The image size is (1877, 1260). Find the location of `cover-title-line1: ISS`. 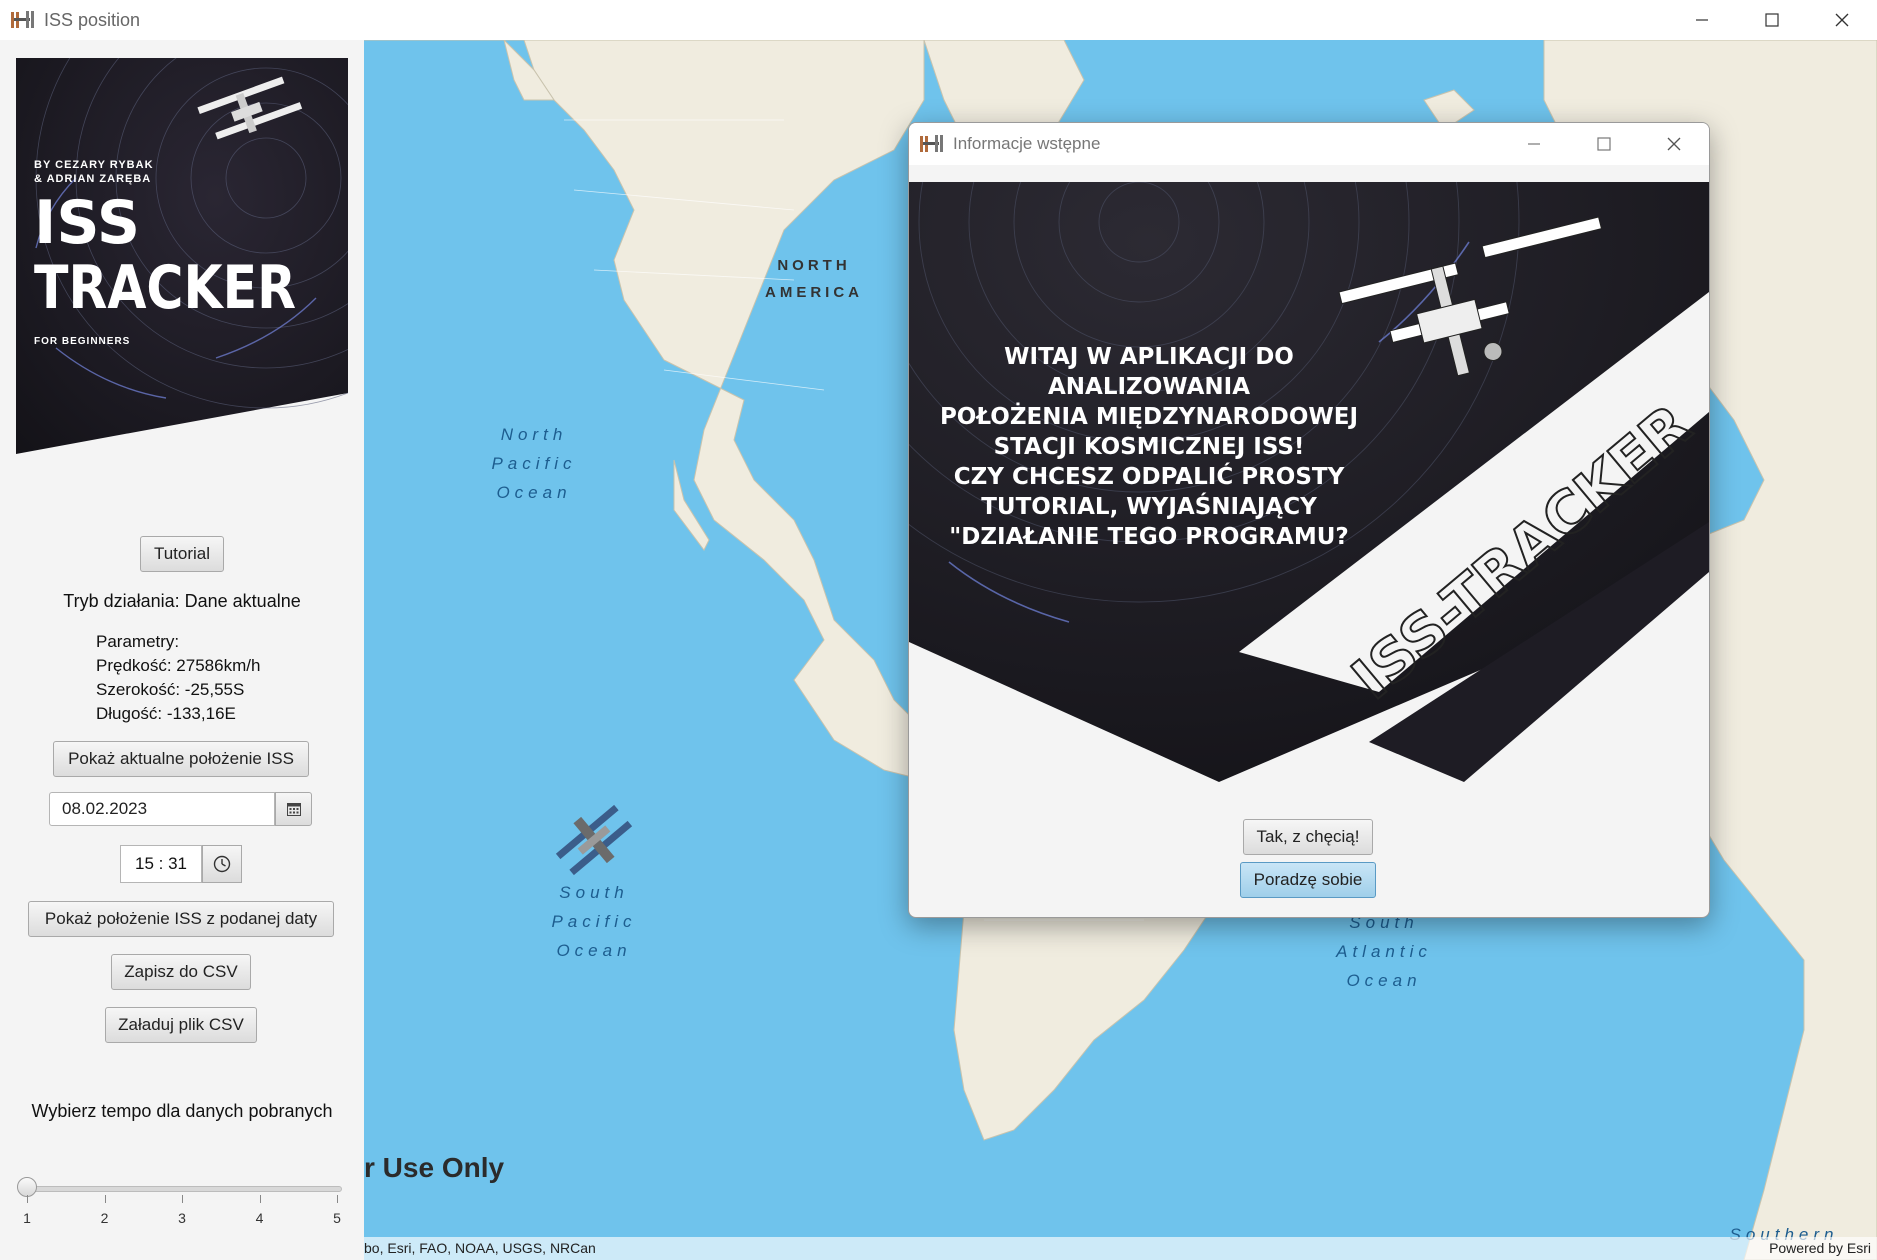

cover-title-line1: ISS is located at coordinates (87, 223).